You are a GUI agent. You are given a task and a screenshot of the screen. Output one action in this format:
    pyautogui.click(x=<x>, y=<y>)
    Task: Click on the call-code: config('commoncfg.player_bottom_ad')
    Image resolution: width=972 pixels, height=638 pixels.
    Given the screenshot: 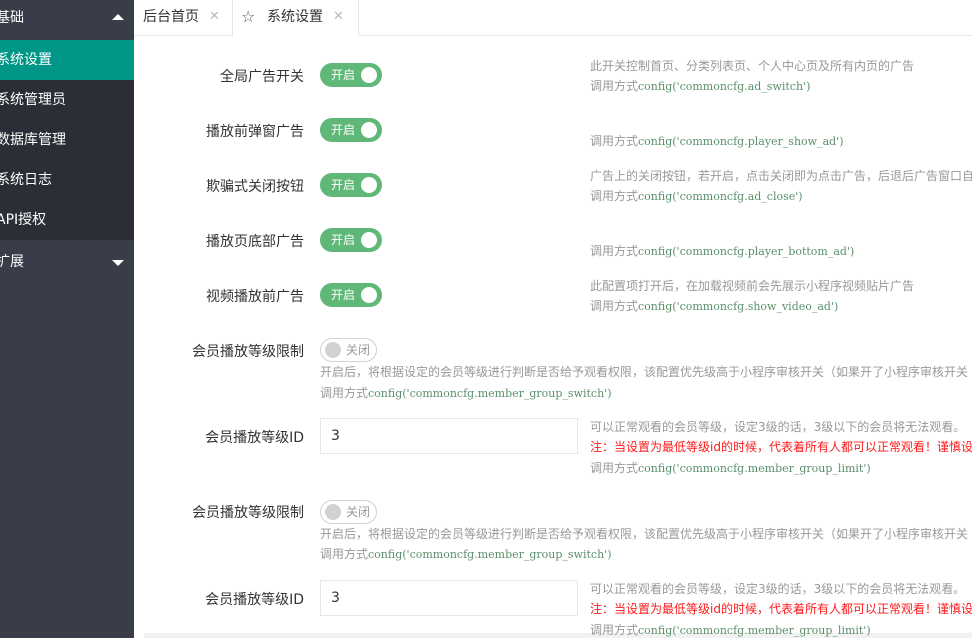 What is the action you would take?
    pyautogui.click(x=746, y=251)
    